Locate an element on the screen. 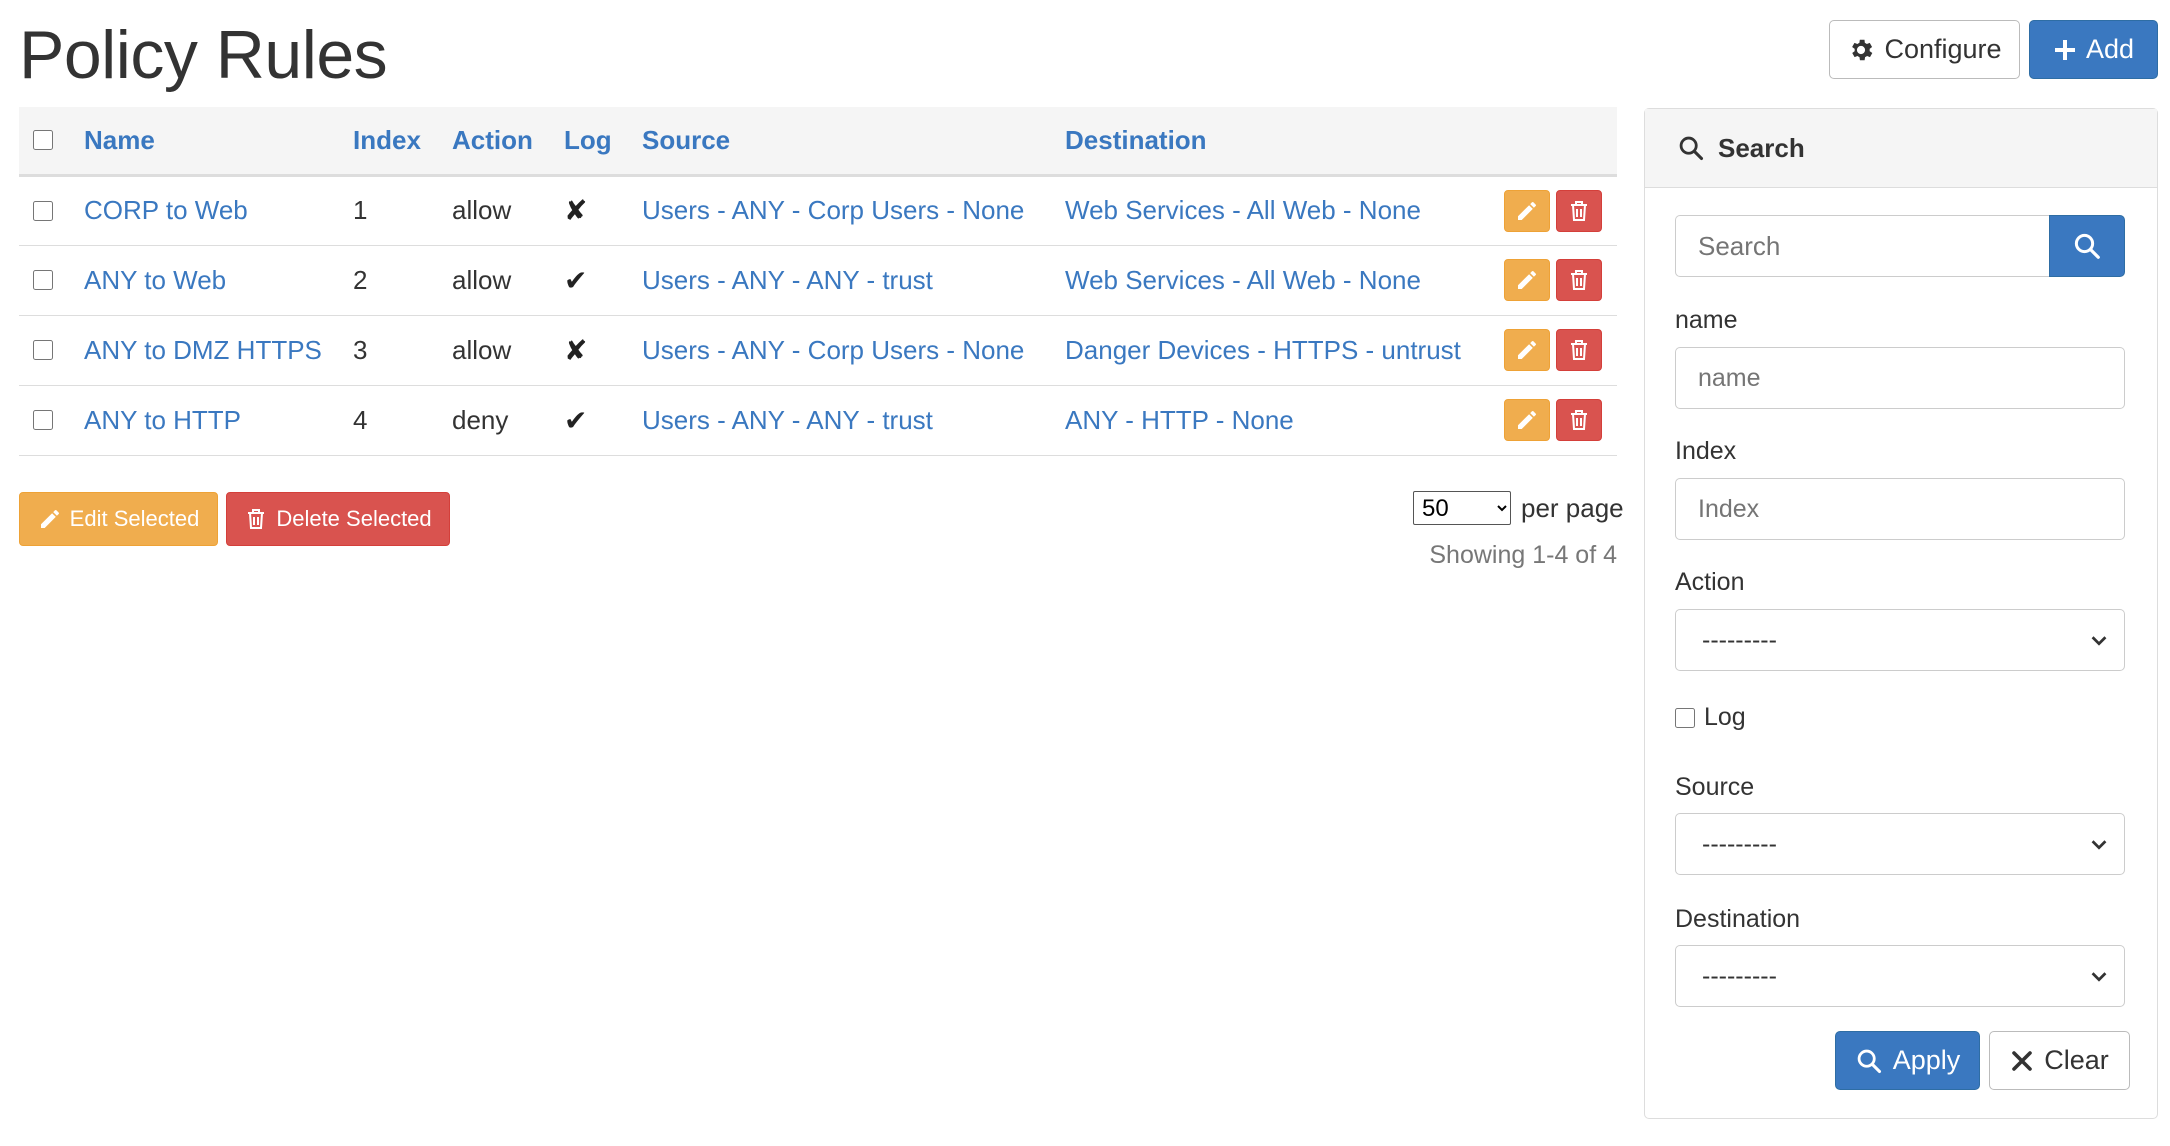 The image size is (2170, 1146). select-all-checkbox is located at coordinates (43, 140).